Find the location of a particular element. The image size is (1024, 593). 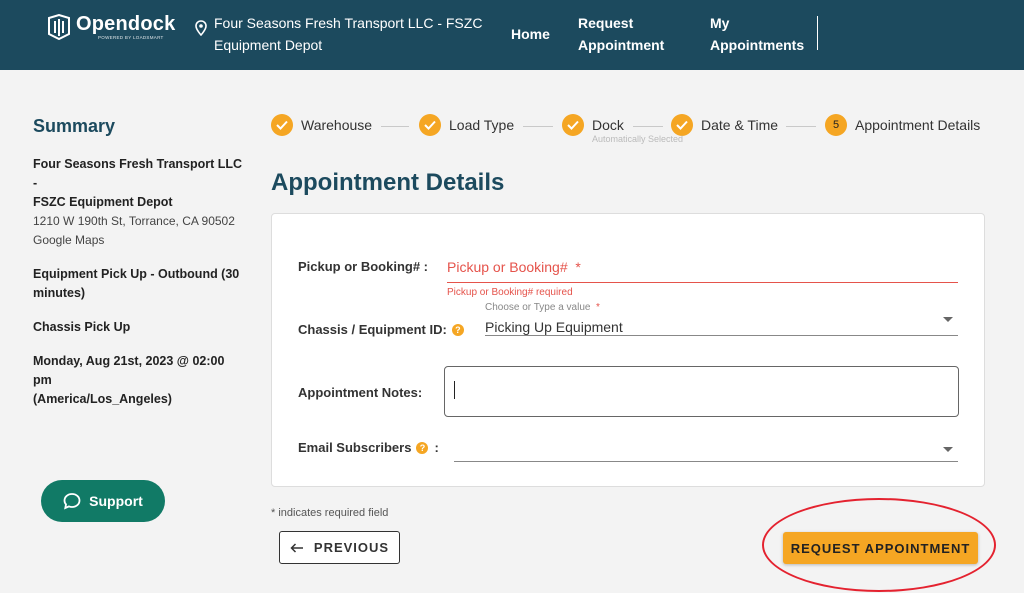

email-subscribers-select is located at coordinates (706, 449).